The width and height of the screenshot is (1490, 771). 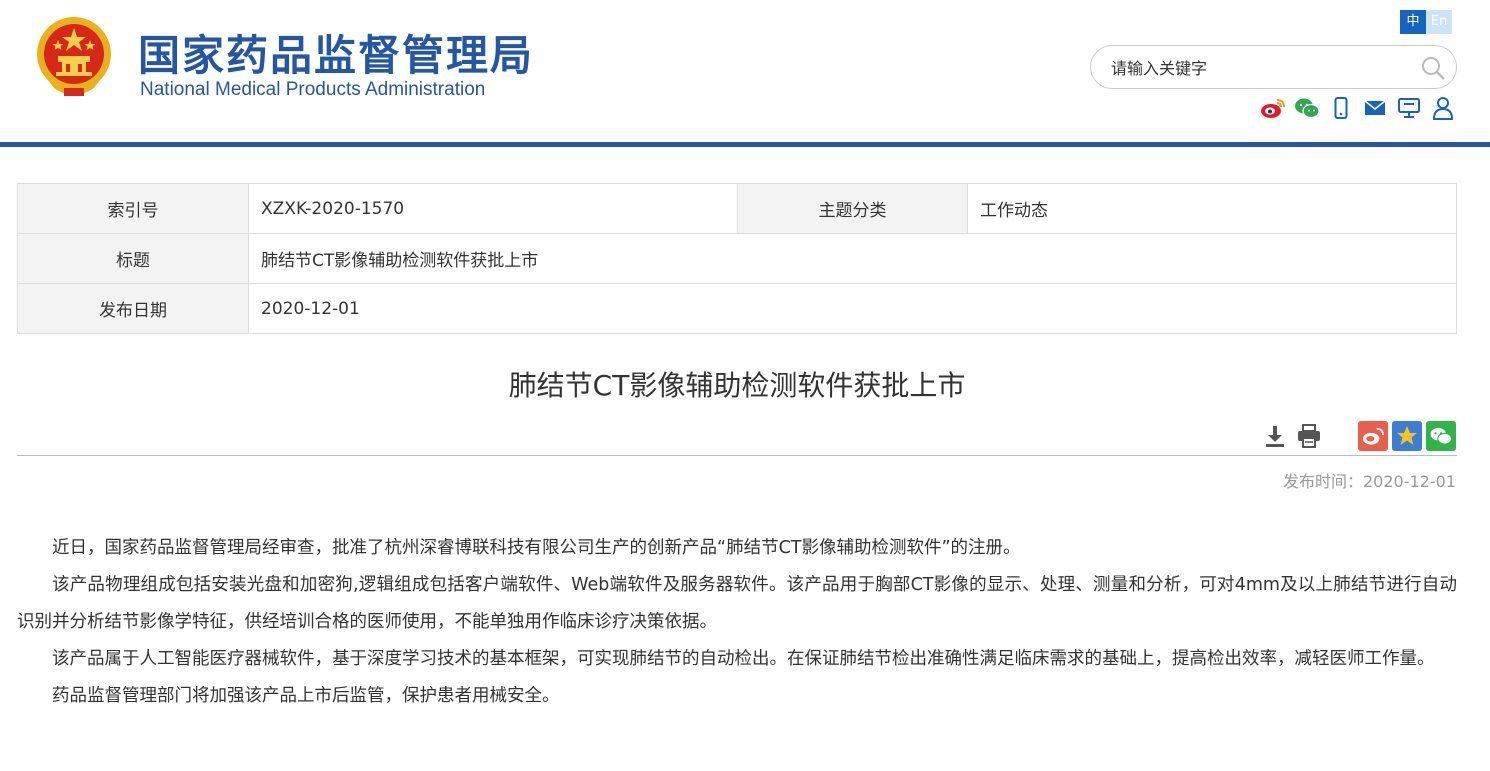 What do you see at coordinates (852, 308) in the screenshot?
I see `date-value: 2020-12-01` at bounding box center [852, 308].